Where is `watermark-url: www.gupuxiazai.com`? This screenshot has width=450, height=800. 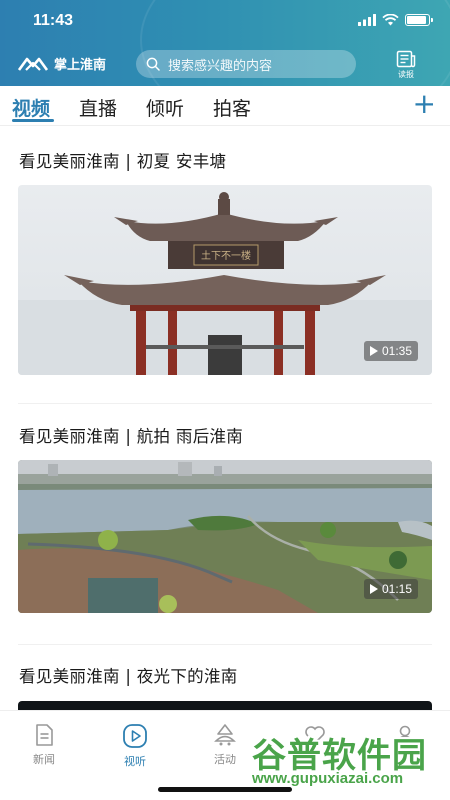 watermark-url: www.gupuxiazai.com is located at coordinates (328, 778).